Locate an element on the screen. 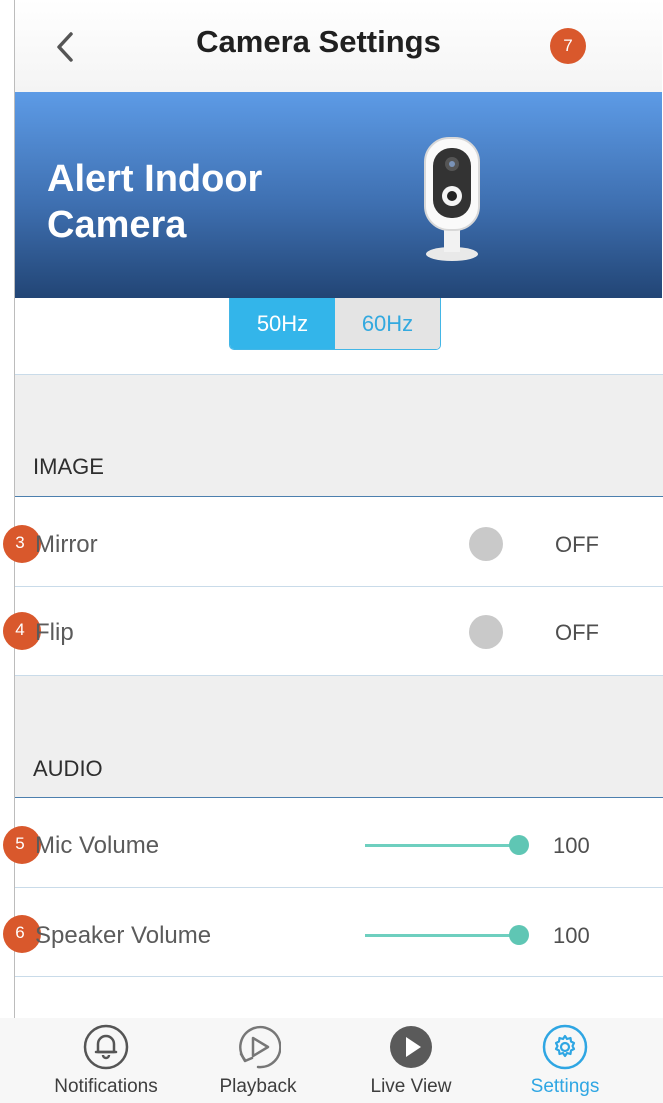  bell-icon is located at coordinates (106, 1047).